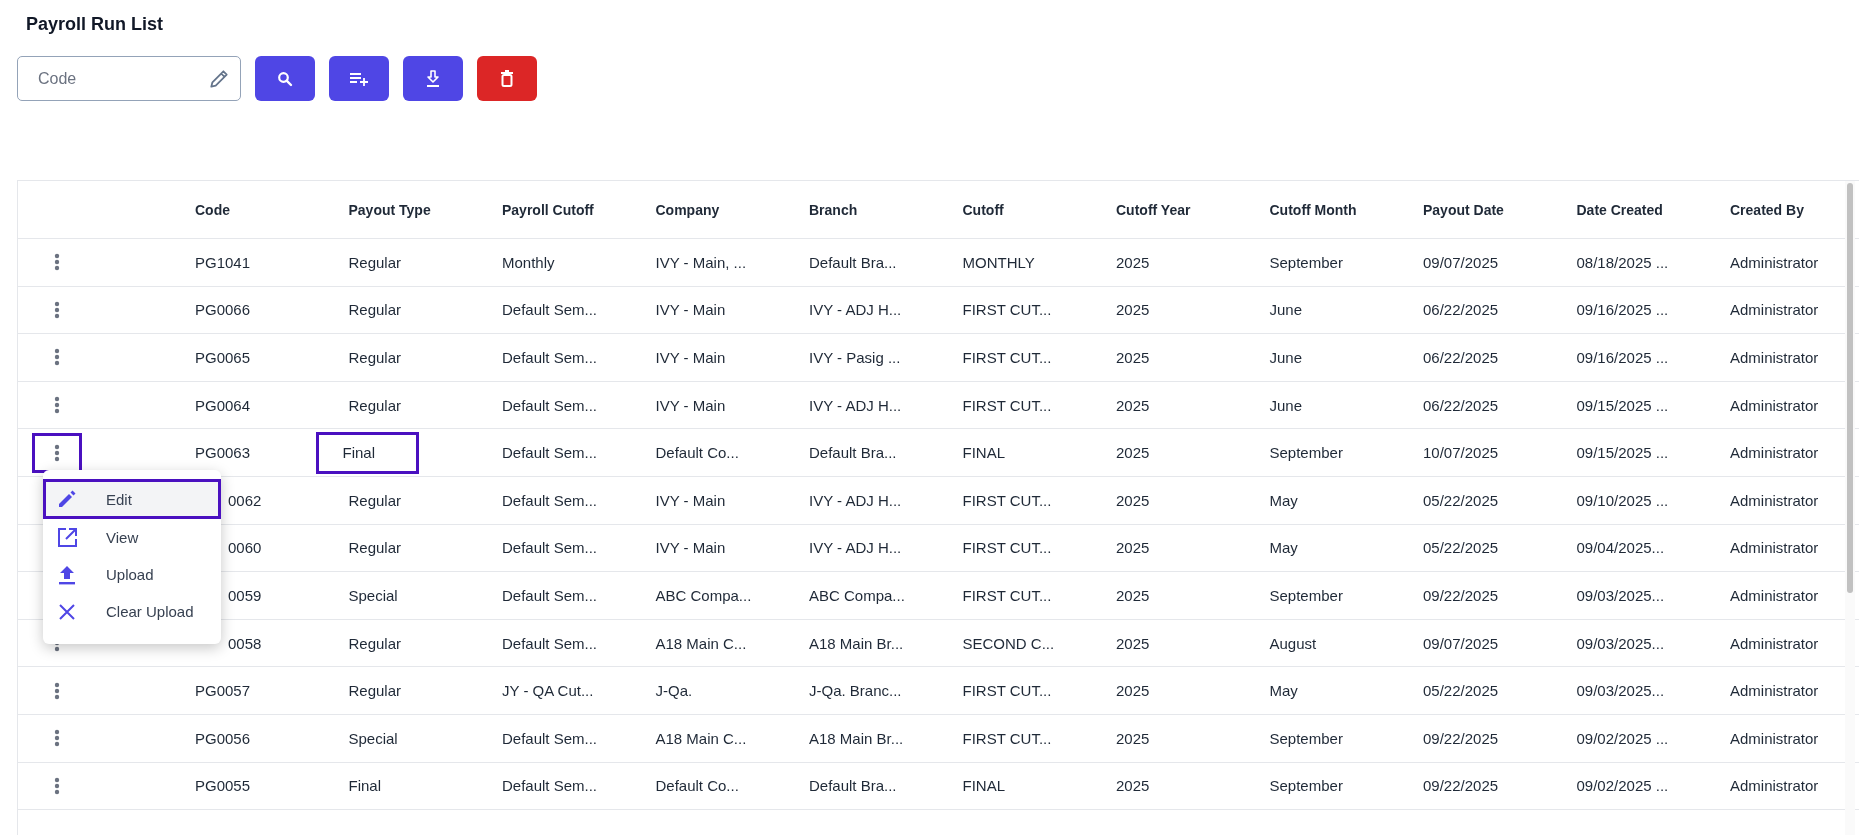 This screenshot has width=1876, height=835. What do you see at coordinates (1153, 209) in the screenshot?
I see `column-header: Cutoff Year` at bounding box center [1153, 209].